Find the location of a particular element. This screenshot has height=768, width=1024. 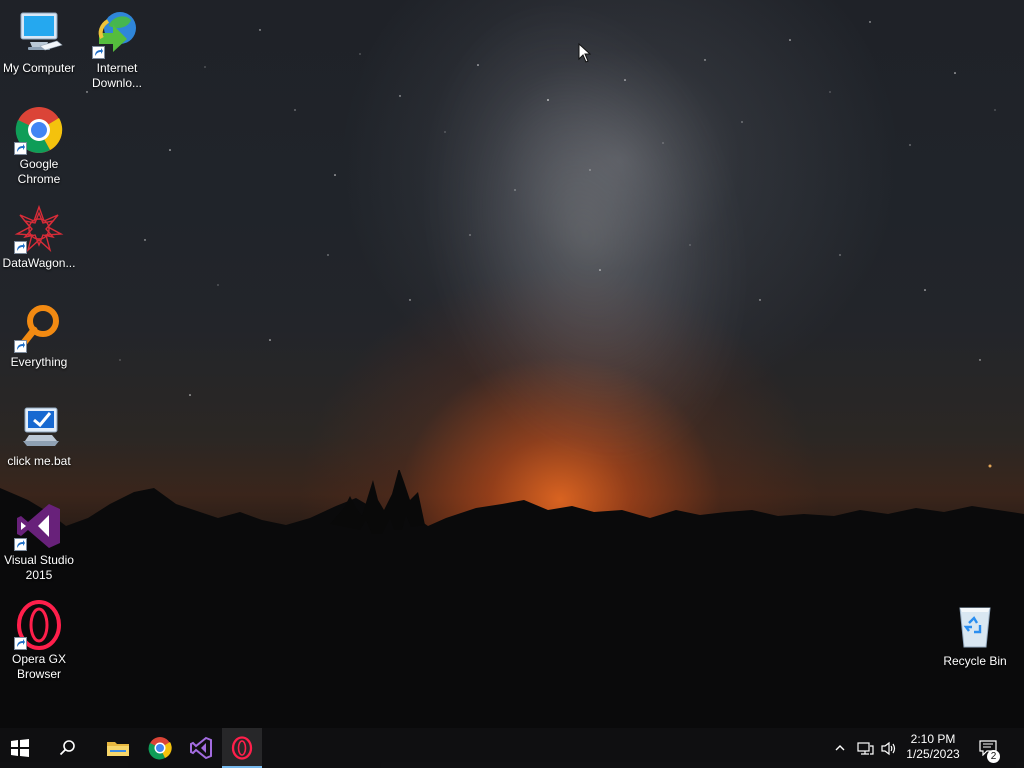

clock-date: 1/25/2023 is located at coordinates (933, 754).